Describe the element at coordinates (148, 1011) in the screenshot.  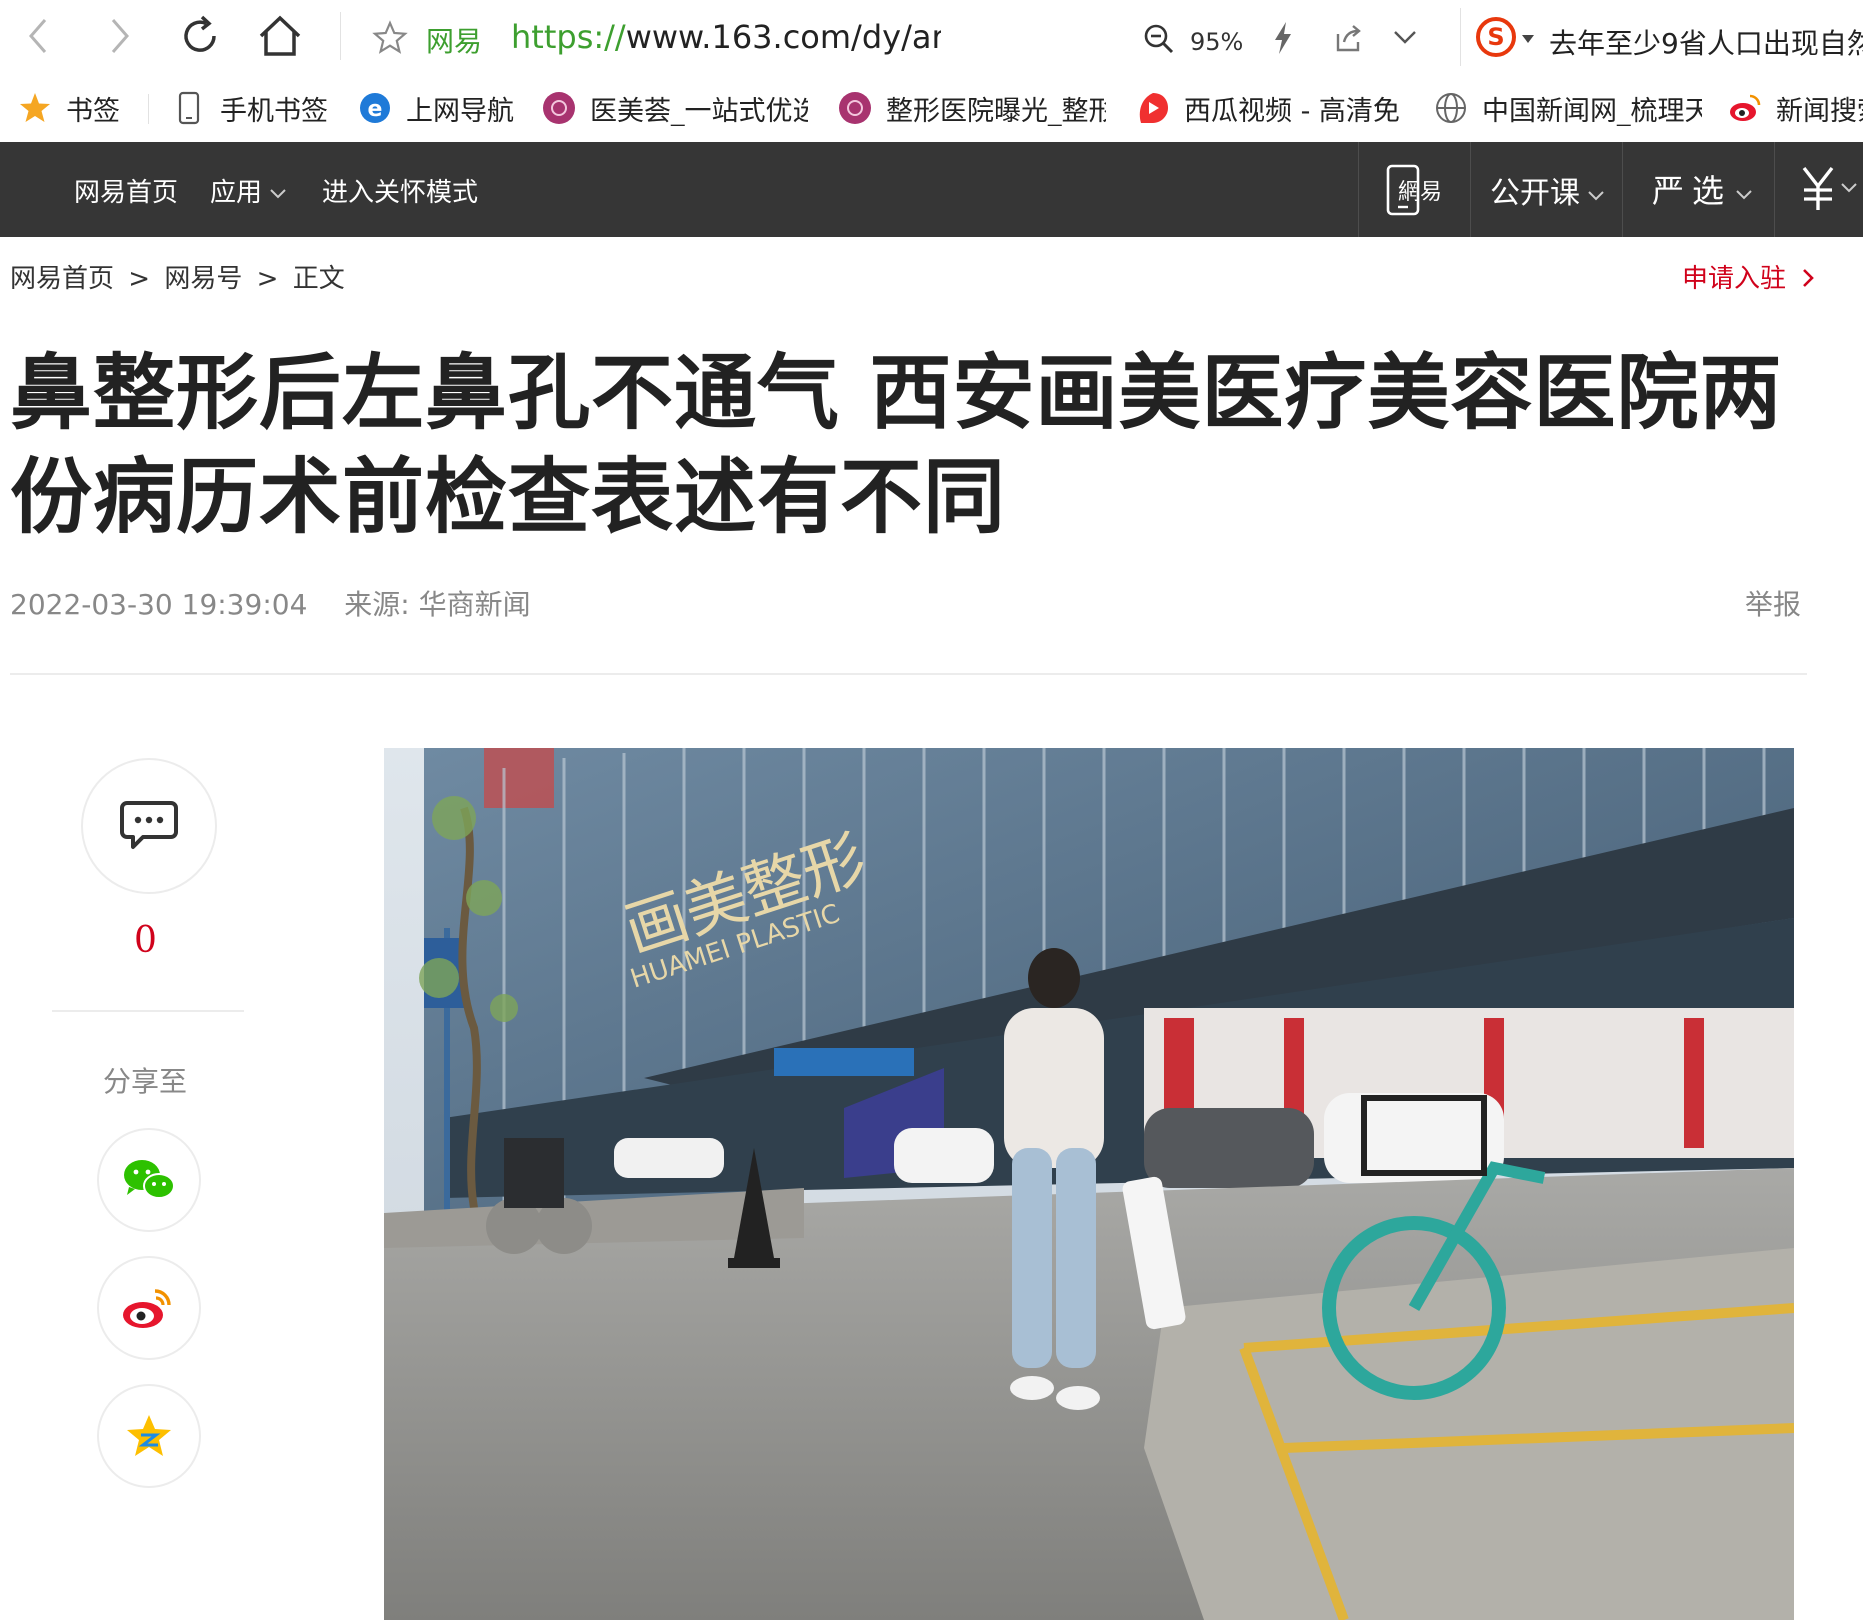
I see `share-divider` at that location.